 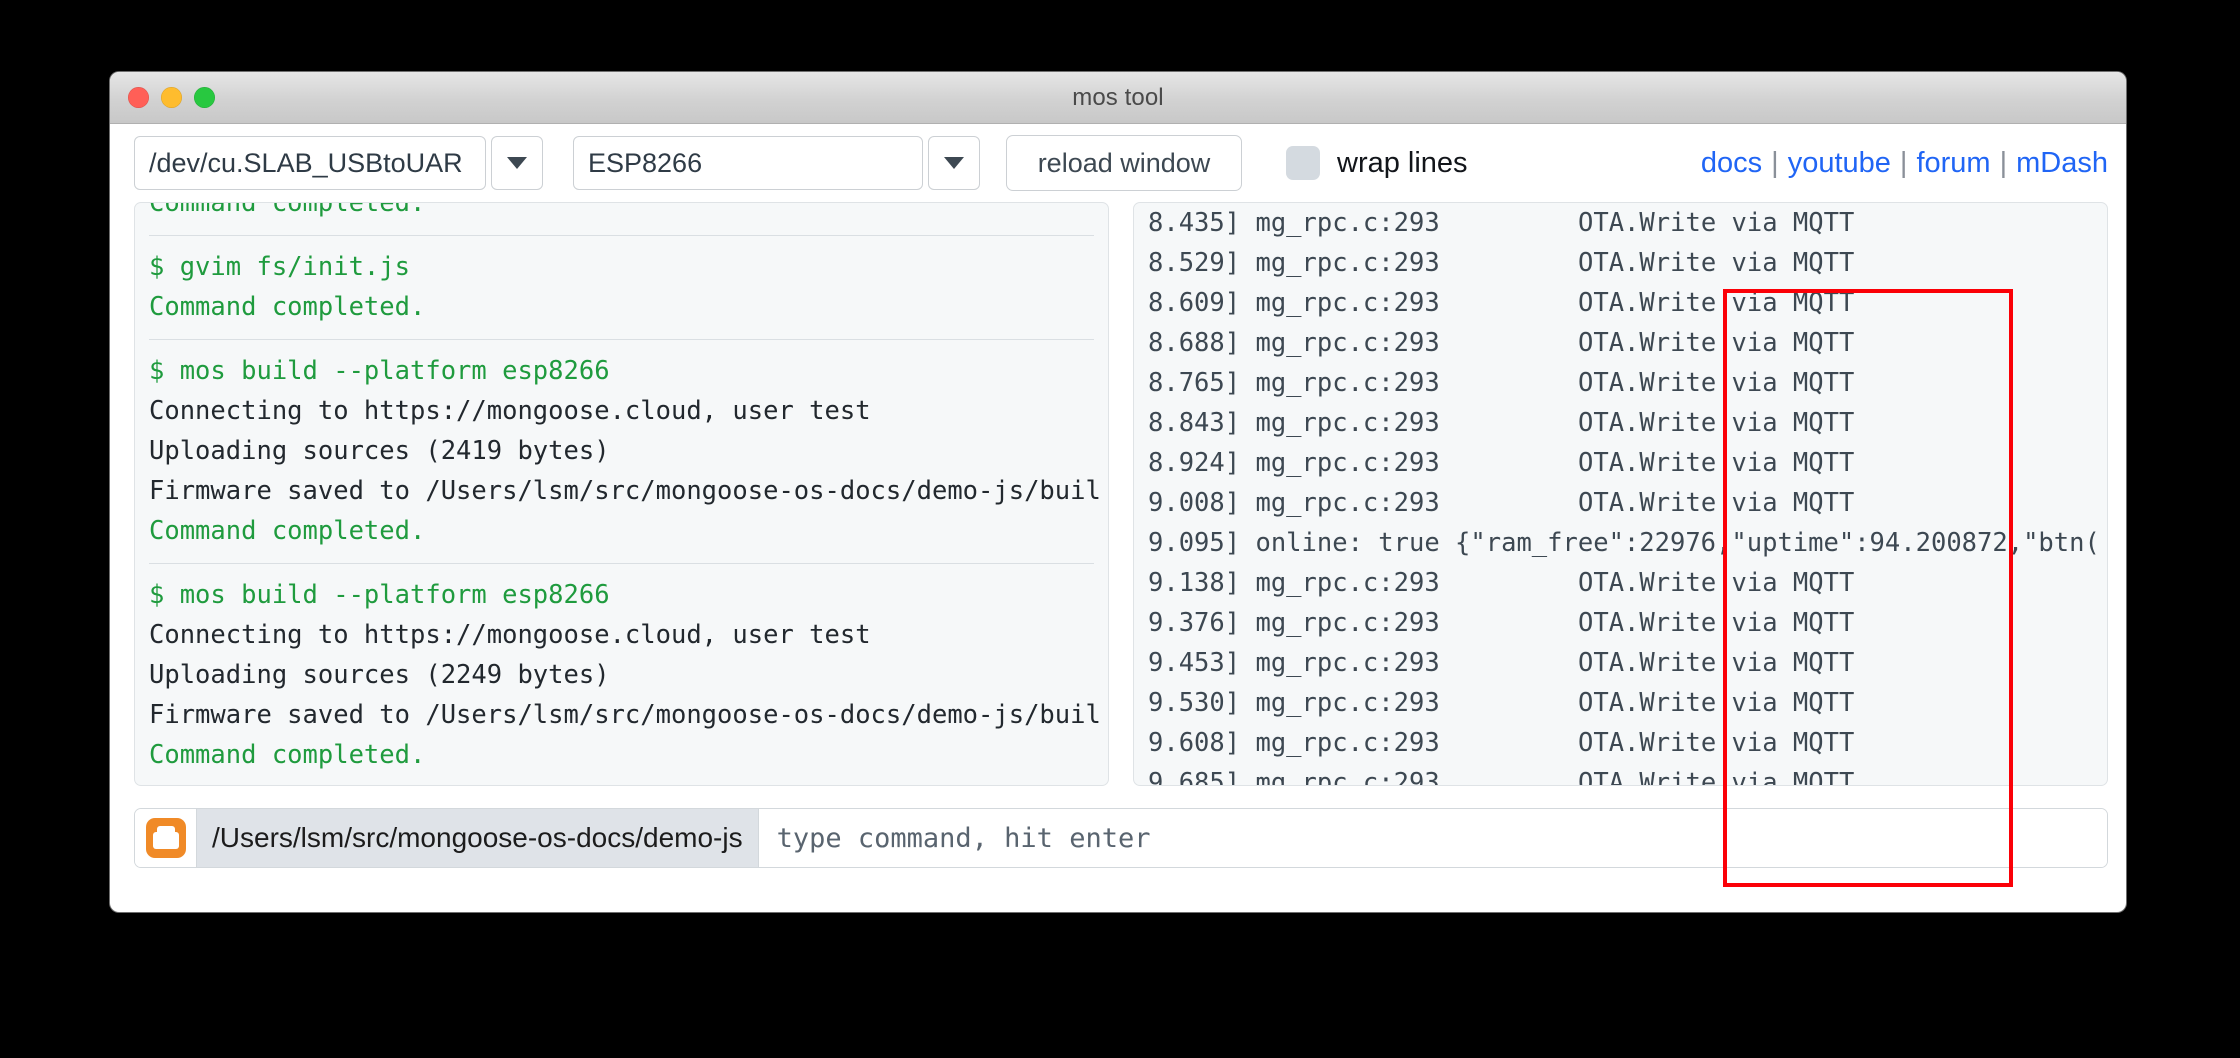 I want to click on log-row: 8.609] mg_rpc.c:293 OTA.Write via MQTT, so click(x=1620, y=303).